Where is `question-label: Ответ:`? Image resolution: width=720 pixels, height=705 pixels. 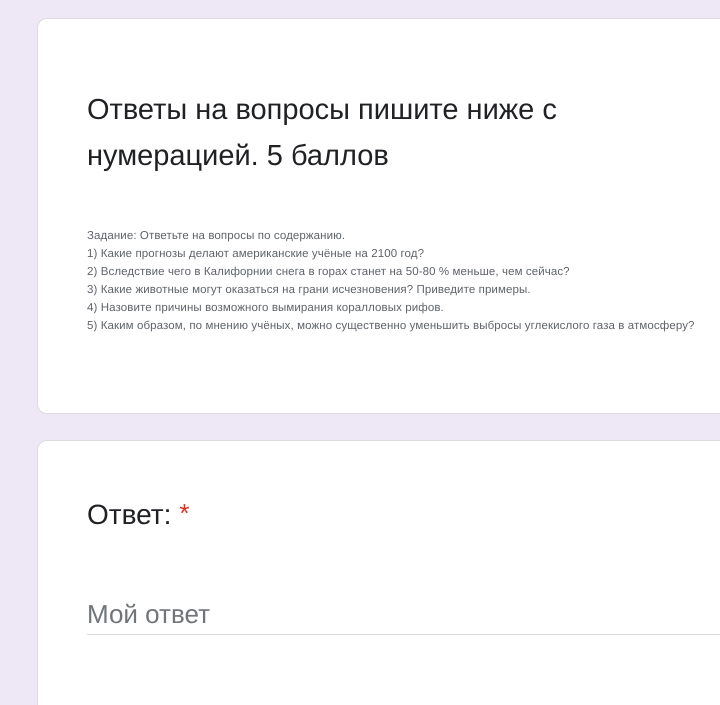
question-label: Ответ: is located at coordinates (129, 515).